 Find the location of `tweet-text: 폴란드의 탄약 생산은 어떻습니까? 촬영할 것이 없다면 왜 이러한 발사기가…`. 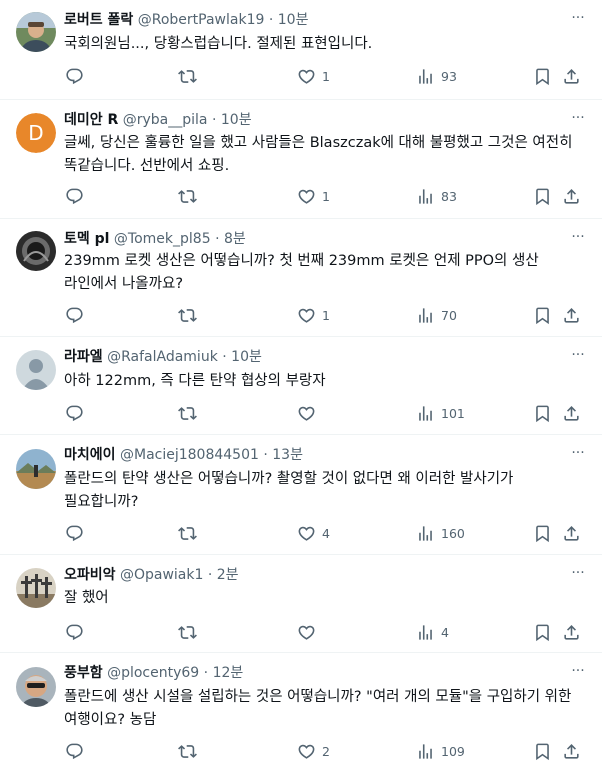

tweet-text: 폴란드의 탄약 생산은 어떻습니까? 촬영할 것이 없다면 왜 이러한 발사기가… is located at coordinates (289, 490).